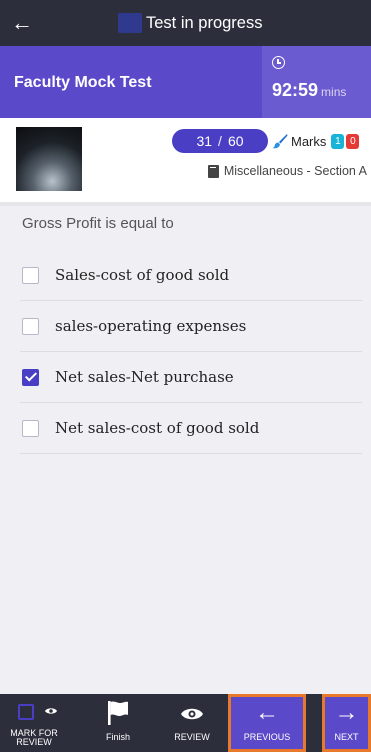  Describe the element at coordinates (185, 82) in the screenshot. I see `test-header: Faculty Mock Test 92:59 mins` at that location.